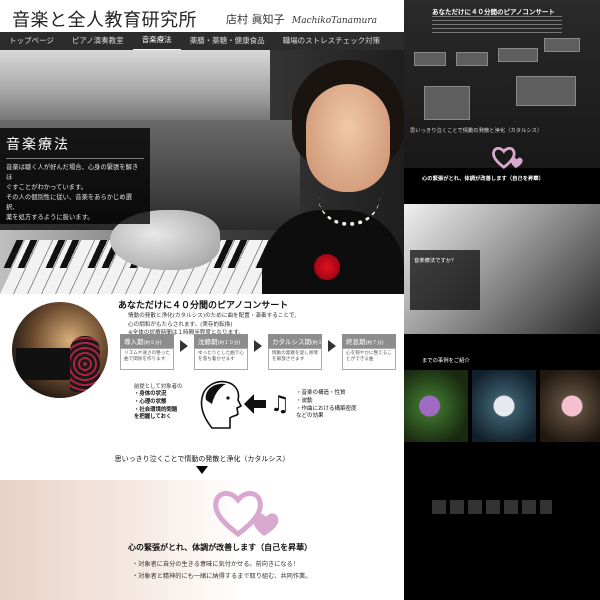 Image resolution: width=600 pixels, height=600 pixels. Describe the element at coordinates (220, 547) in the screenshot. I see `result-title: 心の緊張がとれ、体調が改善します（自己を昇華）` at that location.